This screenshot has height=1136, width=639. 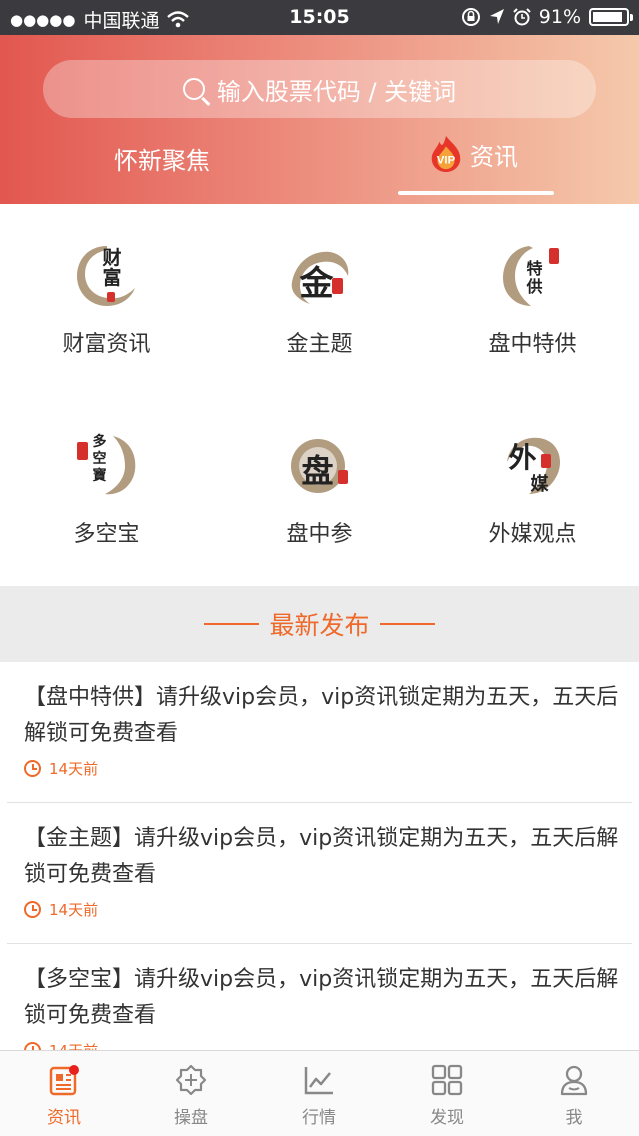 I want to click on category-tegong: 特供 盘中特供, so click(x=532, y=299).